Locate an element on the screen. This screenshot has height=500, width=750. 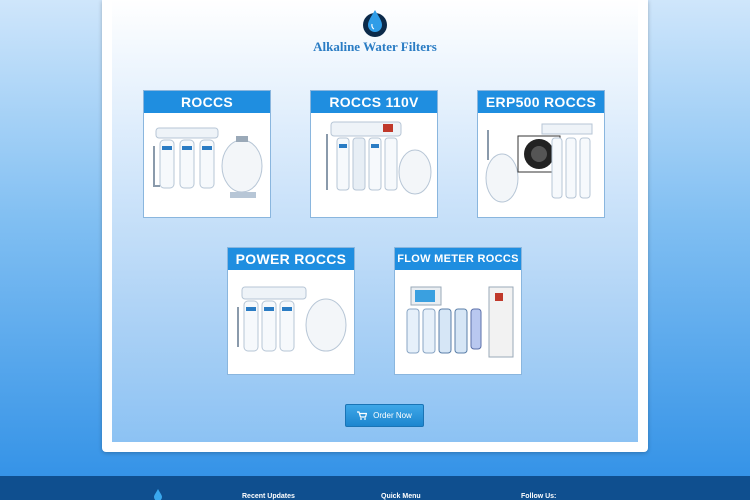
cart-icon is located at coordinates (362, 416).